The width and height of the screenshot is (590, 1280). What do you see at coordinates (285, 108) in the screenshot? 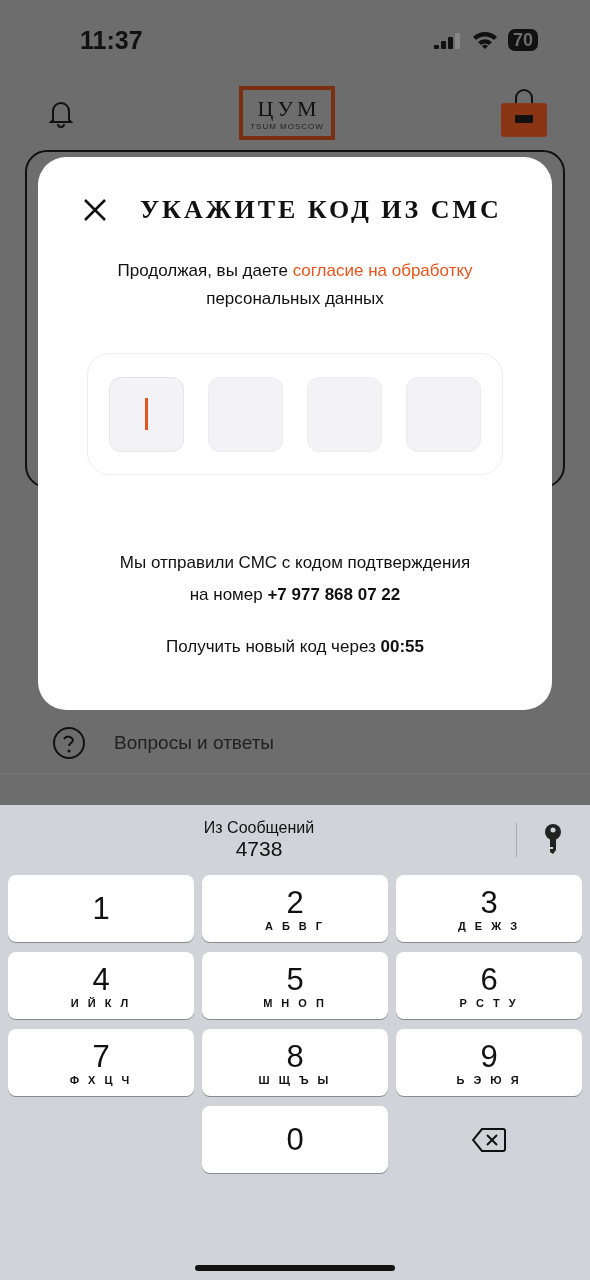
I see `logo-letter: У` at bounding box center [285, 108].